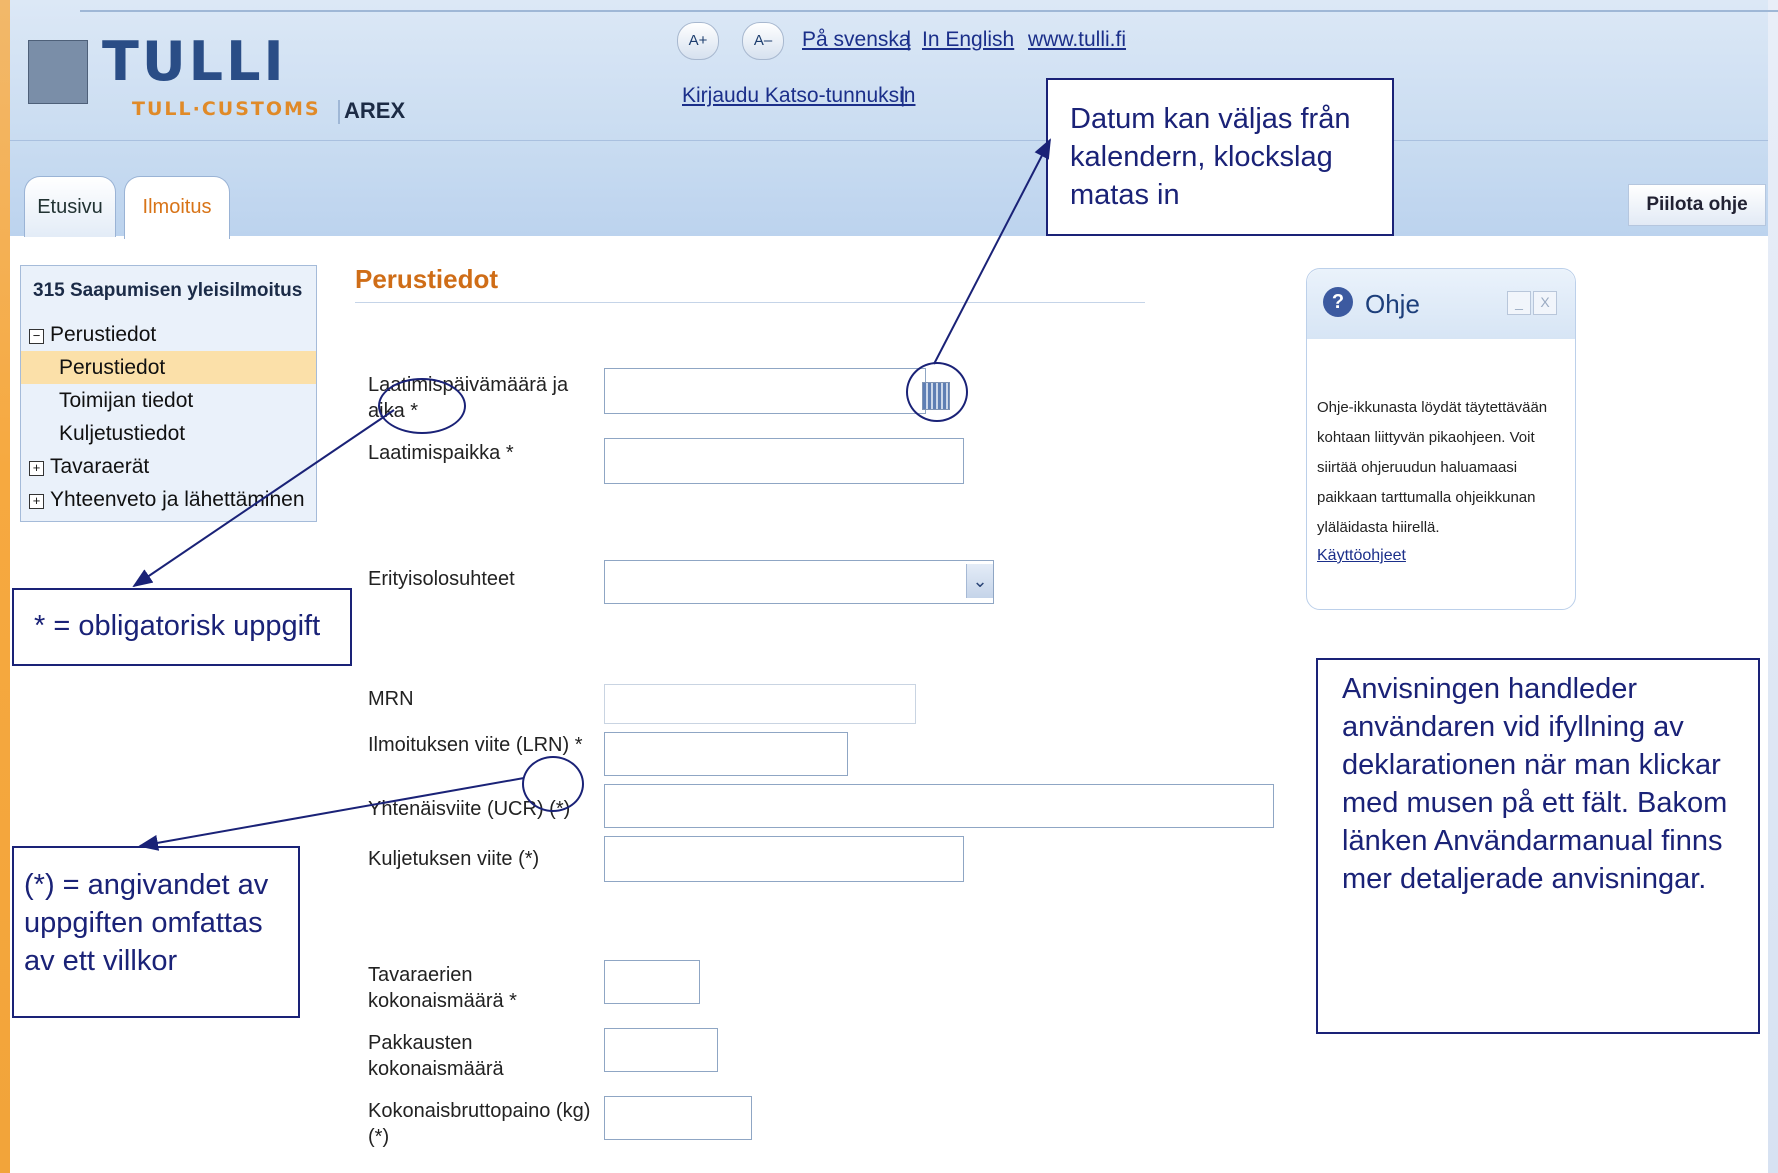 The width and height of the screenshot is (1778, 1173). I want to click on calendar-arrow, so click(992, 251).